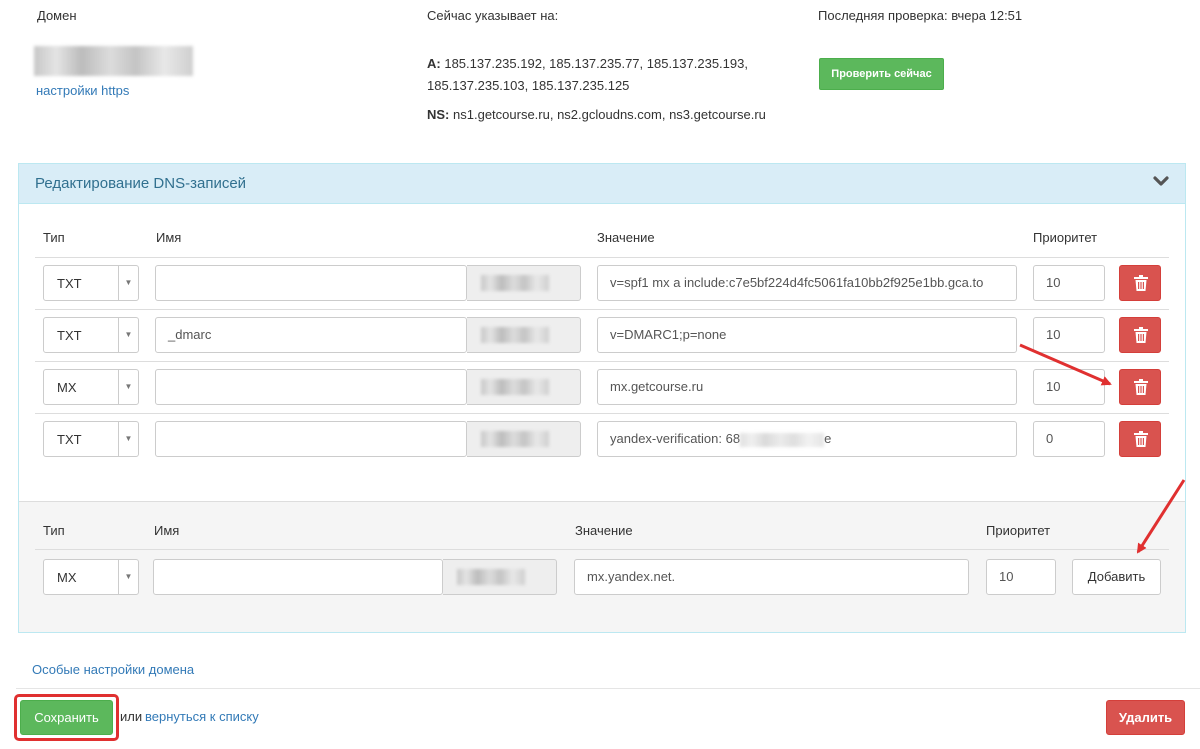 Image resolution: width=1200 pixels, height=749 pixels. Describe the element at coordinates (57, 15) in the screenshot. I see `domain-label: Домен` at that location.